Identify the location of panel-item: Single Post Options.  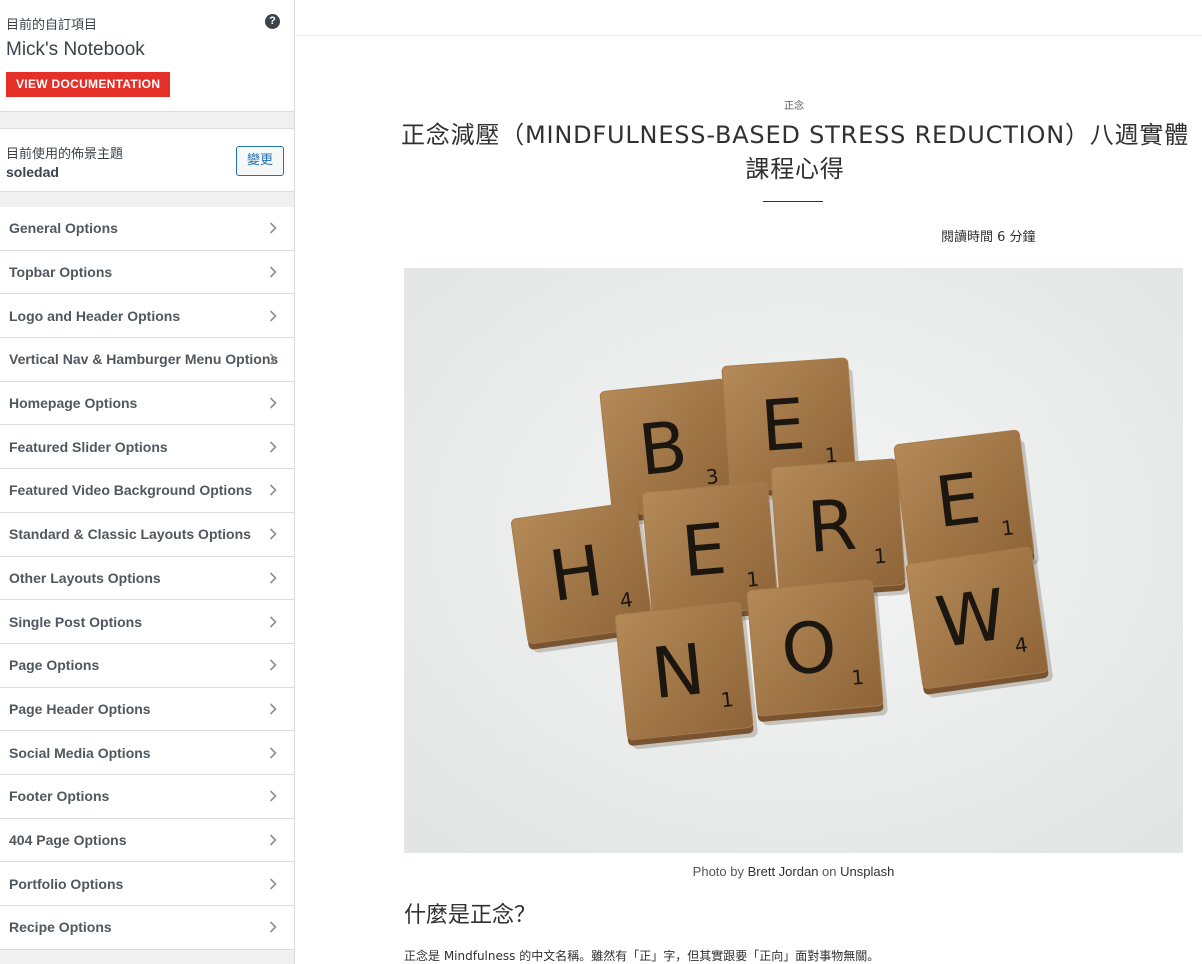
(147, 622).